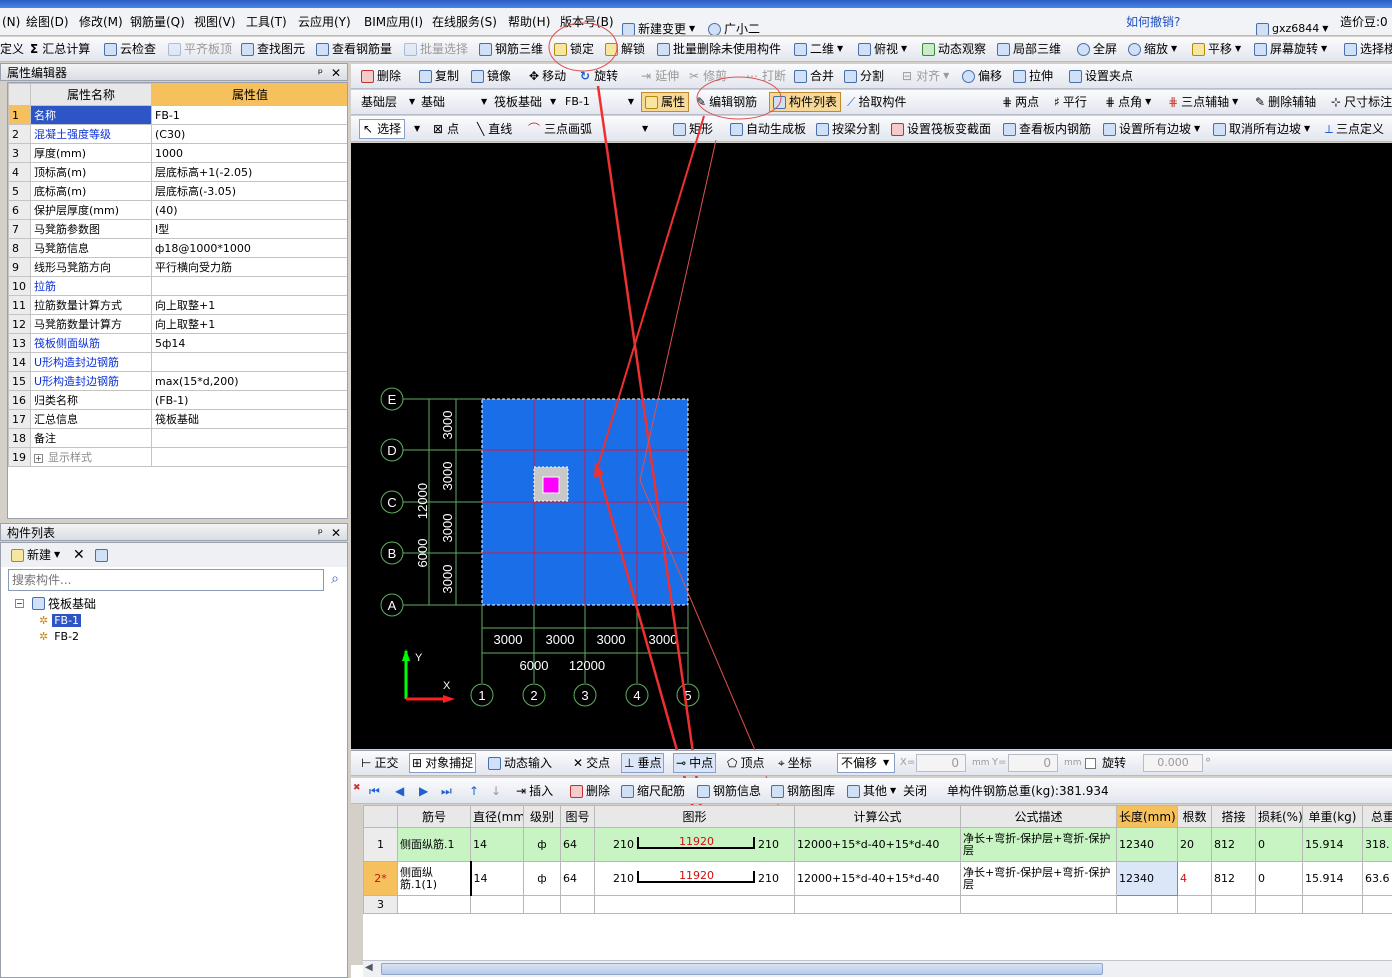 This screenshot has height=978, width=1392. I want to click on screen-rotate-dropdown: 屏幕旋转 ▼, so click(1290, 49).